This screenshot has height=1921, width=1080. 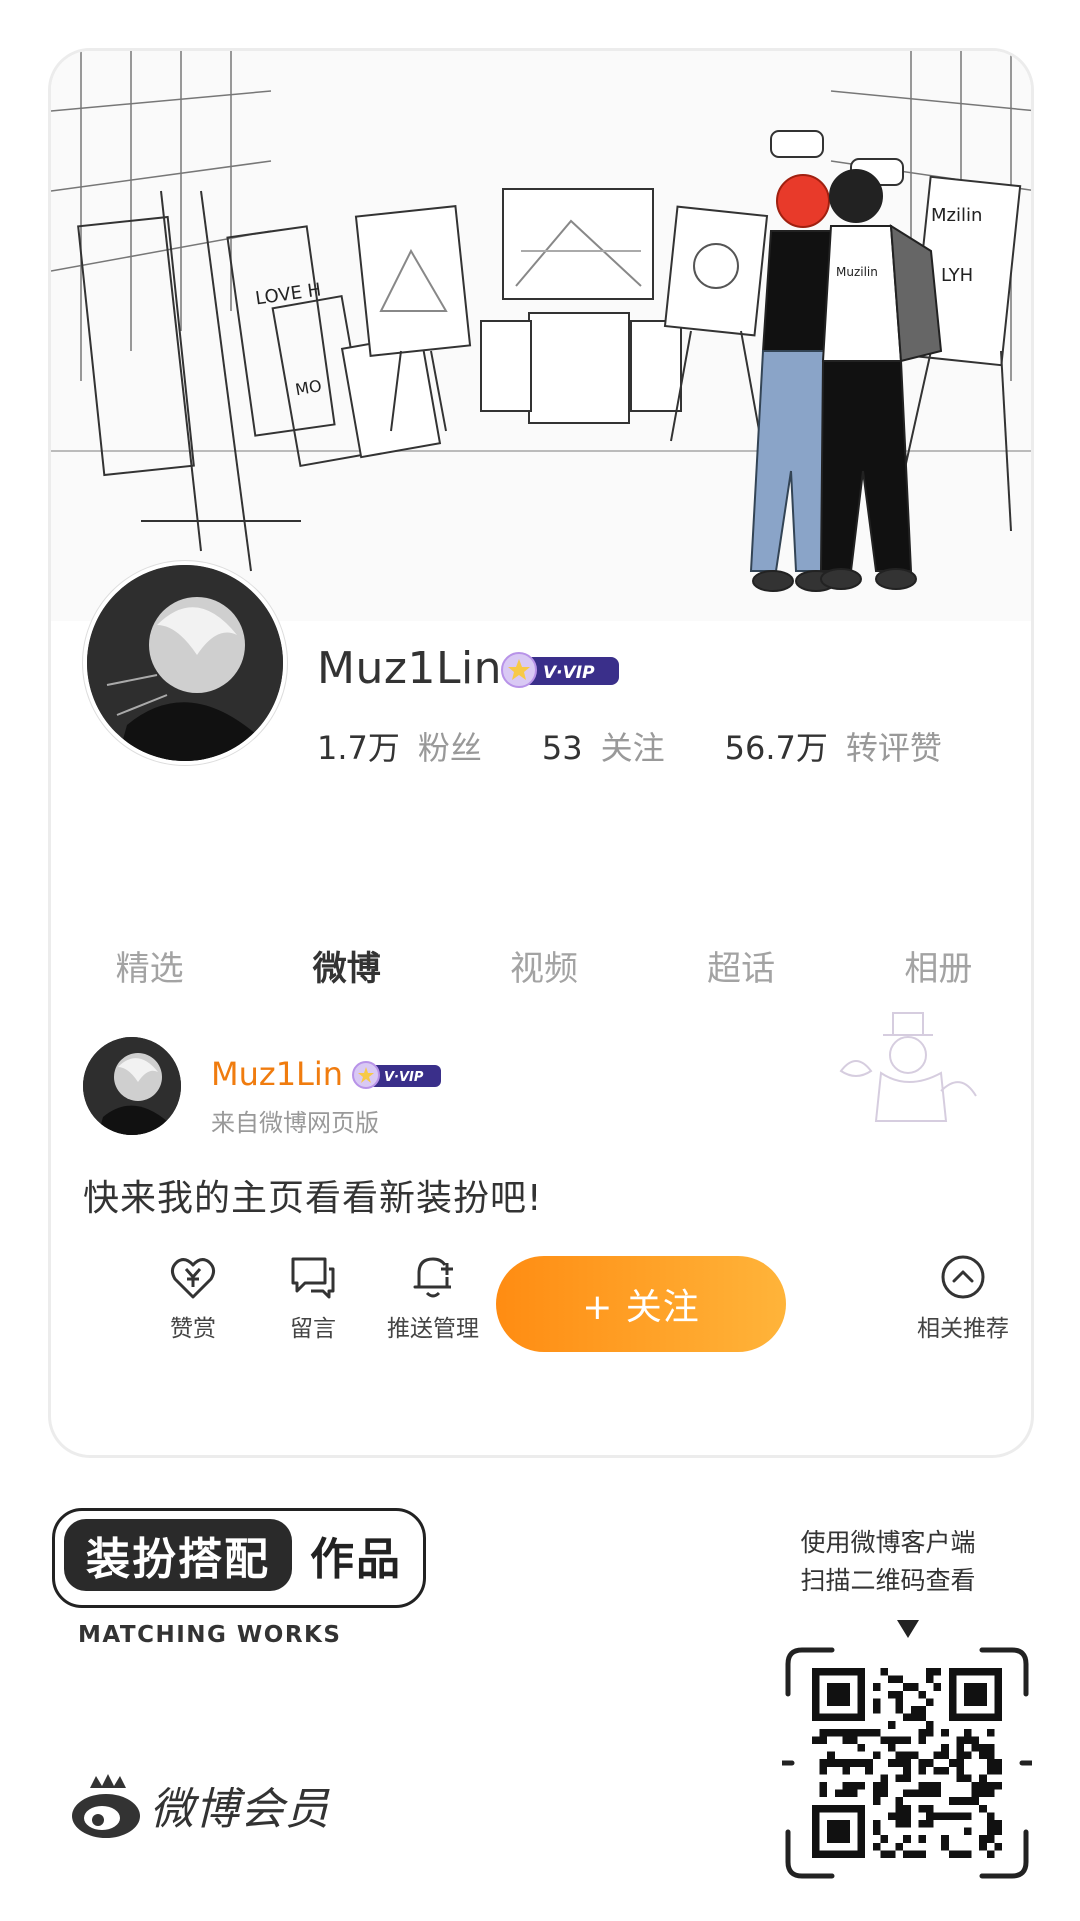 What do you see at coordinates (185, 663) in the screenshot?
I see `profile-avatar` at bounding box center [185, 663].